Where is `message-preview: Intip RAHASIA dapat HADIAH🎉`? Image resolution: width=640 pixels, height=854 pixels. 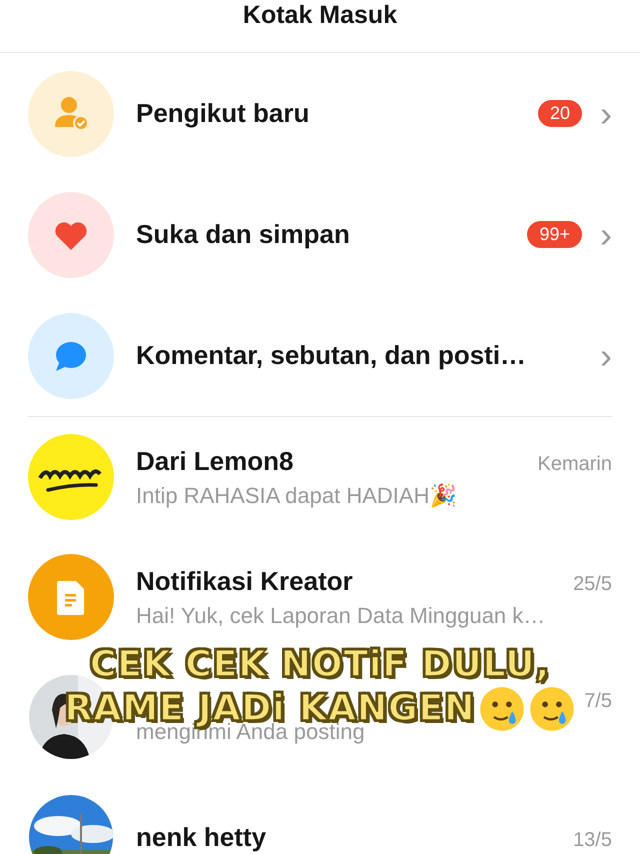
message-preview: Intip RAHASIA dapat HADIAH🎉 is located at coordinates (297, 495).